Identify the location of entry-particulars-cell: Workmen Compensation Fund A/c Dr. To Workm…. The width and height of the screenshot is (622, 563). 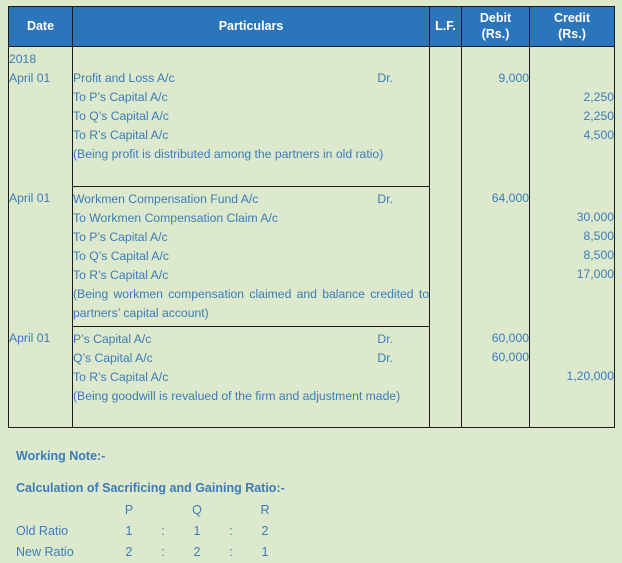
(251, 256).